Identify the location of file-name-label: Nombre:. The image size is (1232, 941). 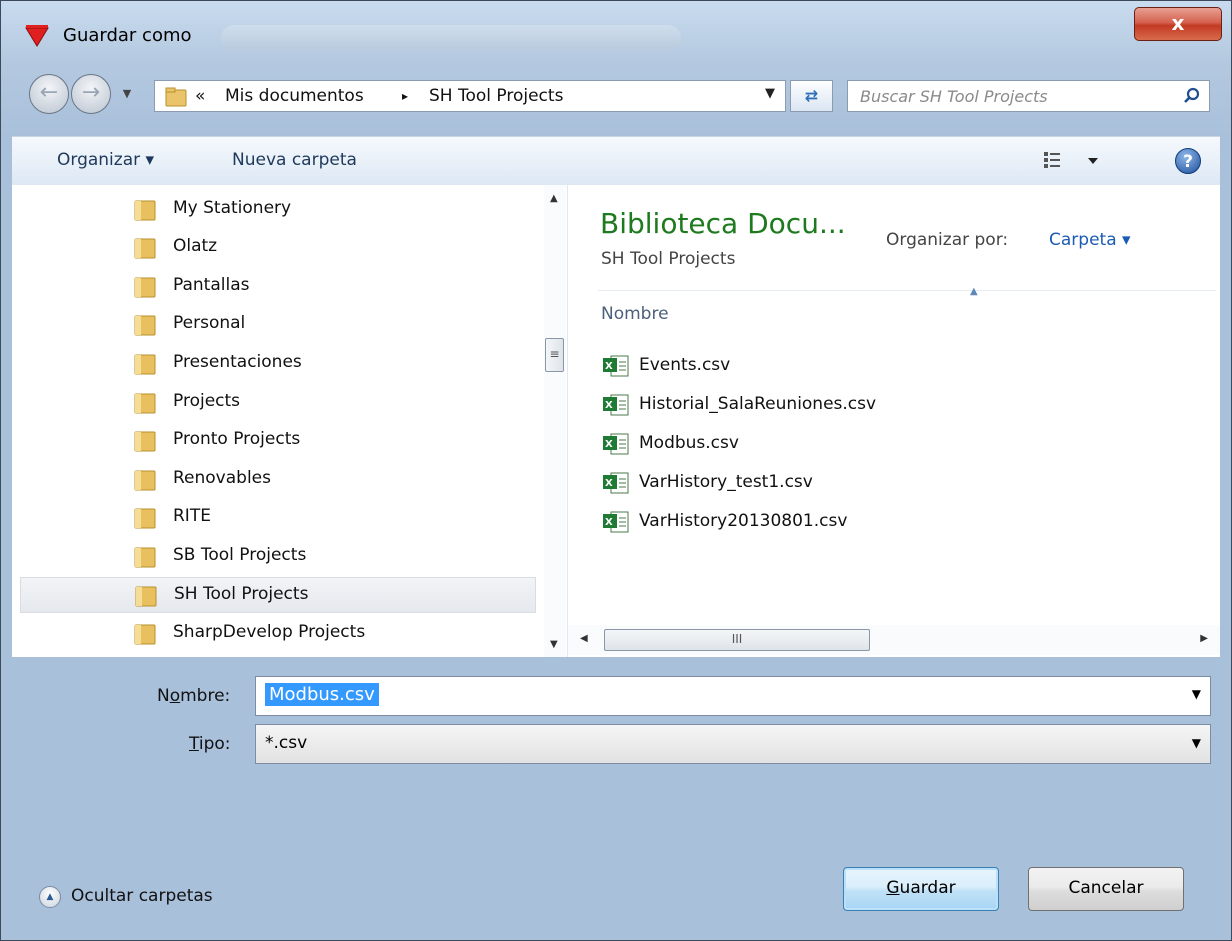
(193, 696).